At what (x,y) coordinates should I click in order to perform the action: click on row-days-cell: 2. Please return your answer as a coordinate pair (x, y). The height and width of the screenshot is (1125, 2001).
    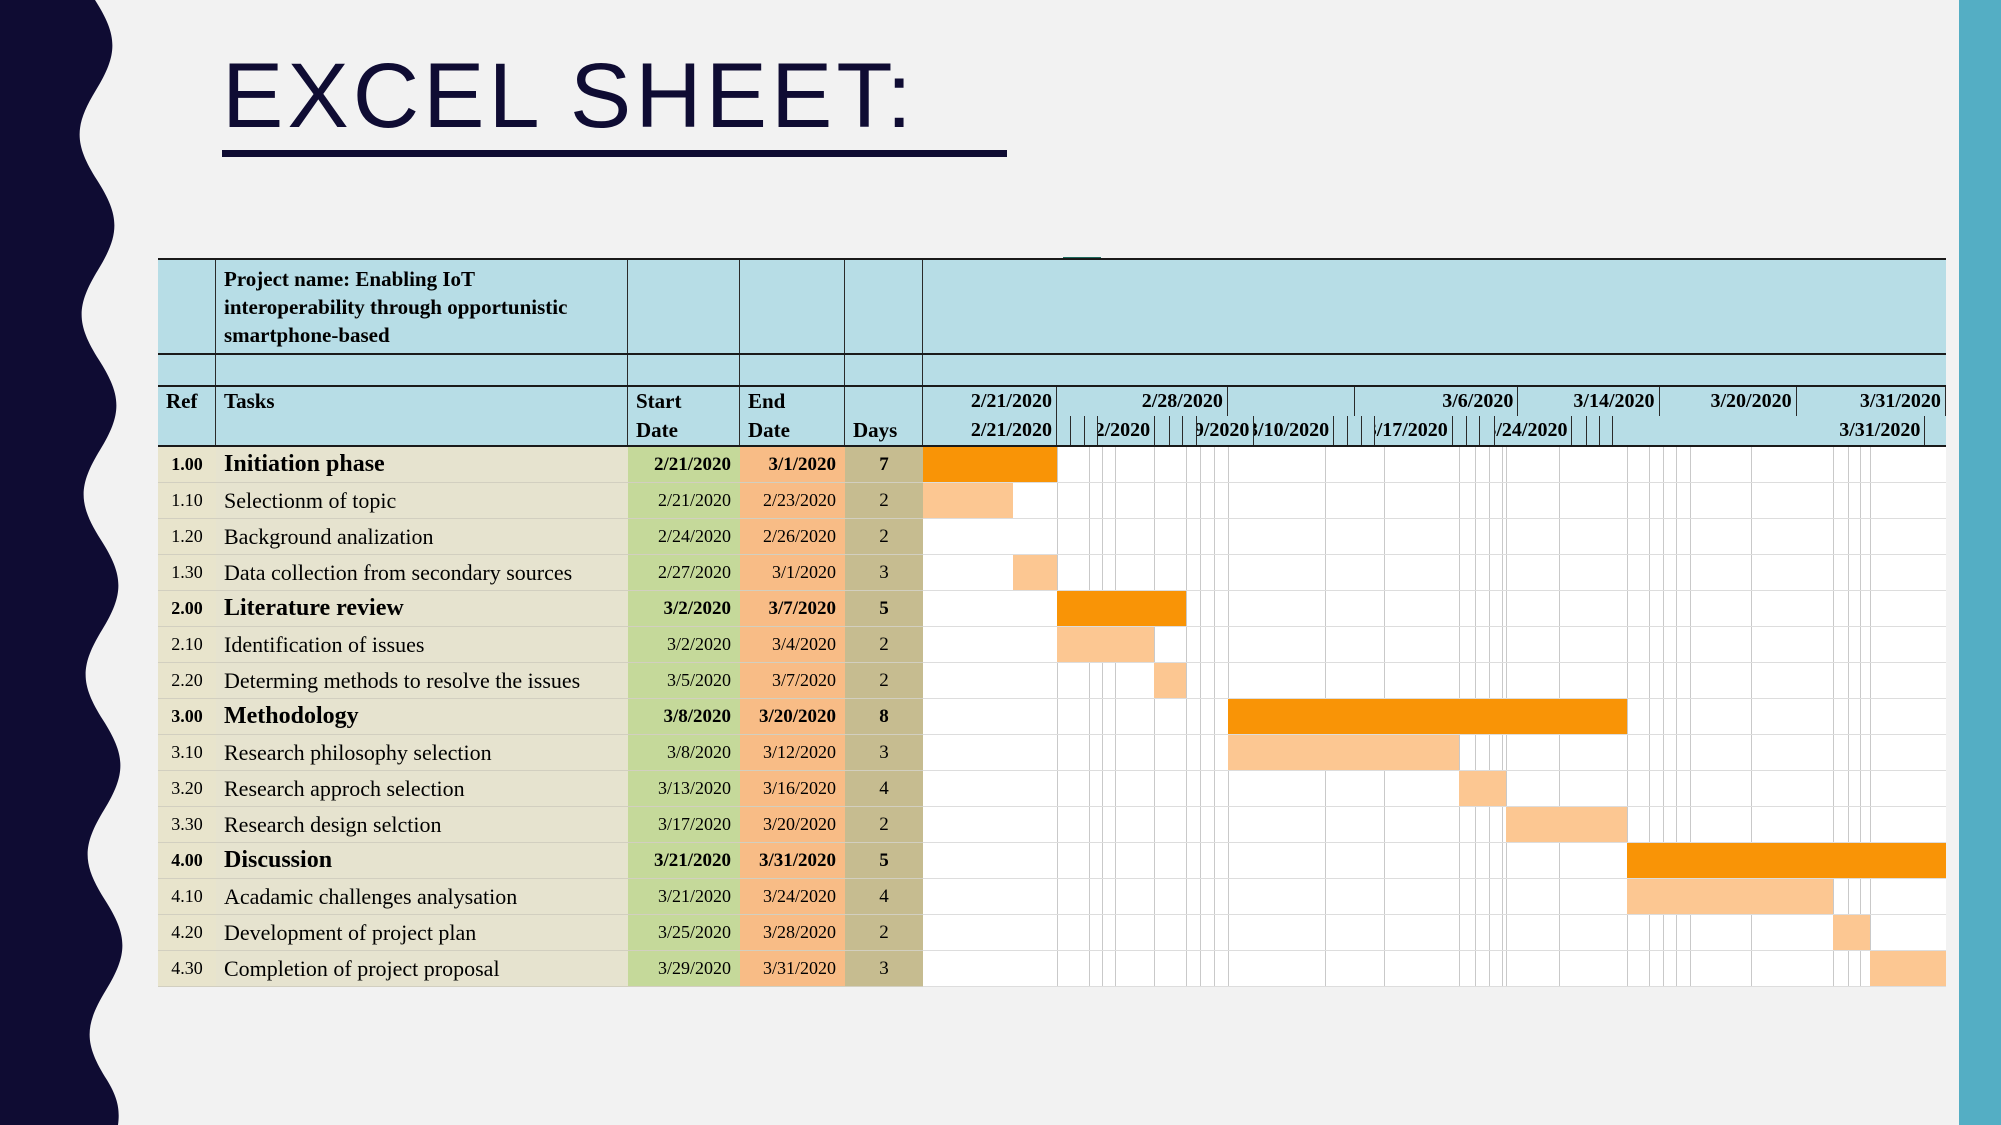
    Looking at the image, I should click on (884, 501).